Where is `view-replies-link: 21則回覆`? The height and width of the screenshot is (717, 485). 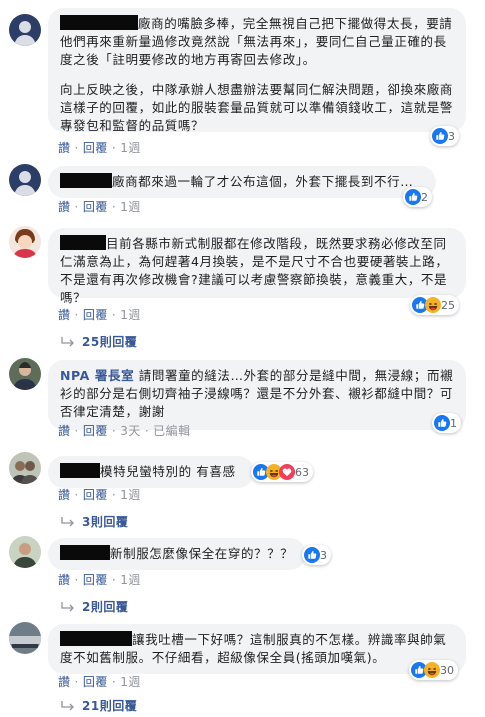 view-replies-link: 21則回覆 is located at coordinates (98, 705).